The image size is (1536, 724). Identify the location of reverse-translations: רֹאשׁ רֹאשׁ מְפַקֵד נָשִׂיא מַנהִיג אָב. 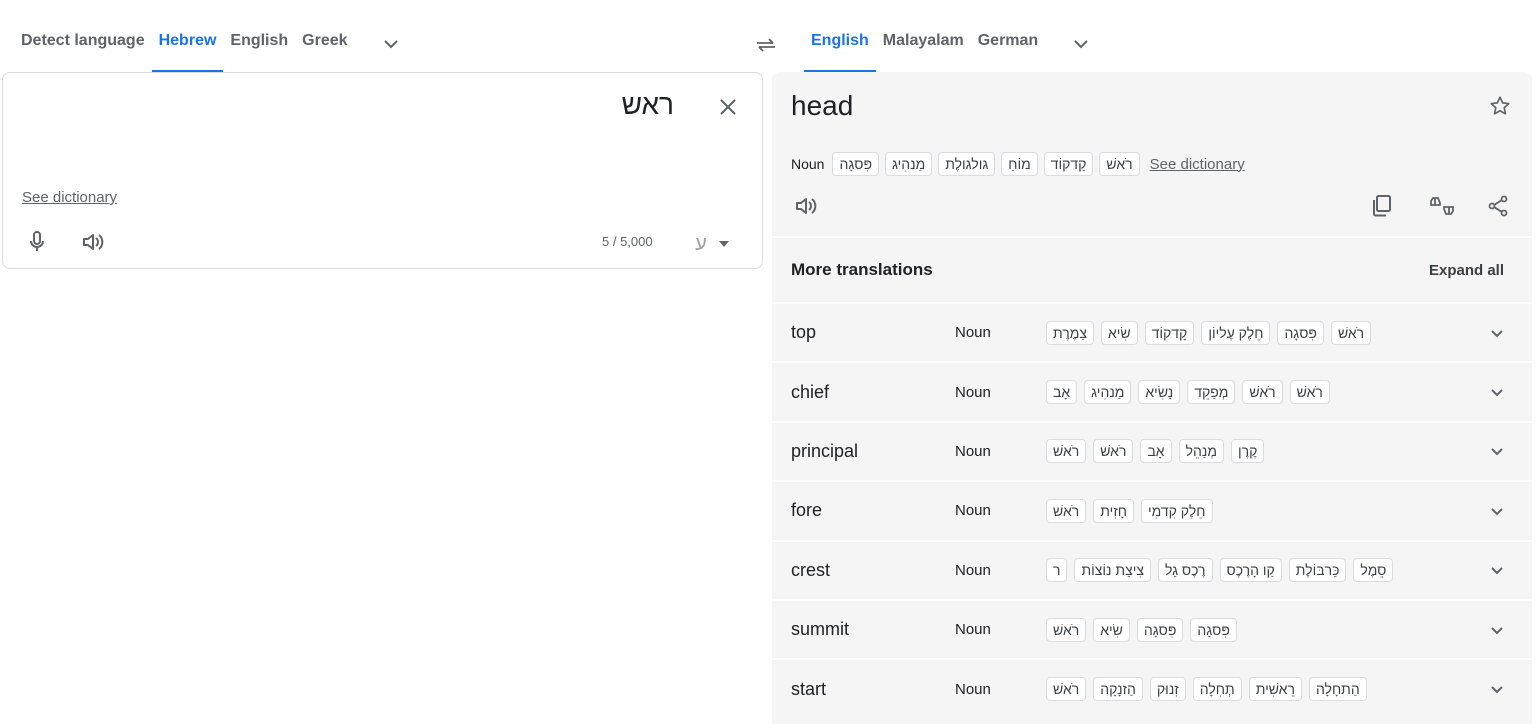
(1256, 392).